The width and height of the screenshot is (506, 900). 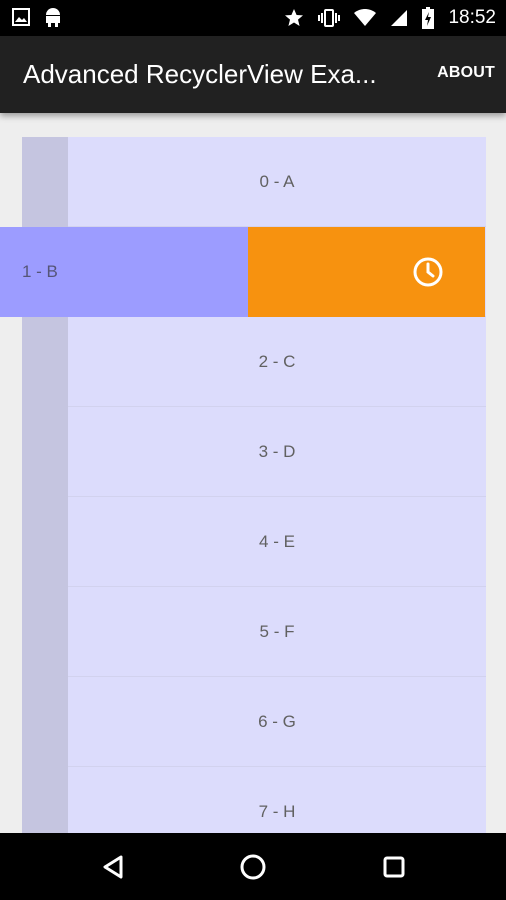 What do you see at coordinates (394, 867) in the screenshot?
I see `recents-icon` at bounding box center [394, 867].